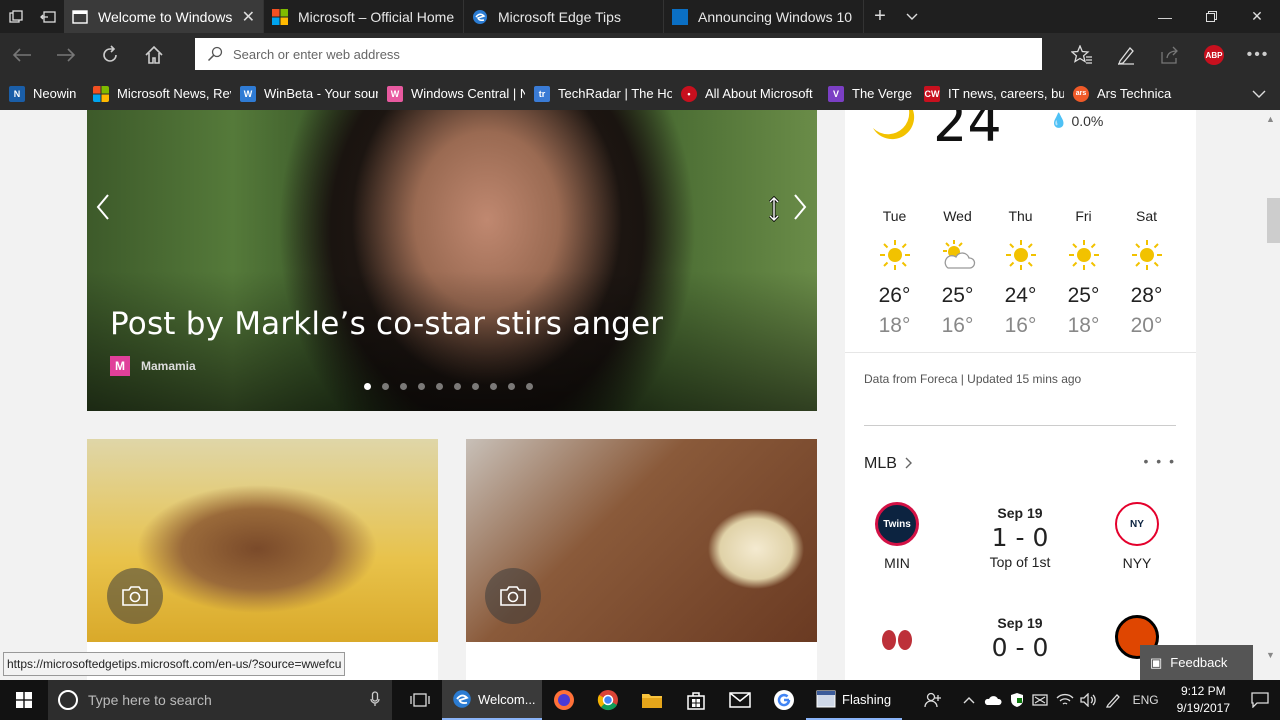 Image resolution: width=1280 pixels, height=720 pixels. What do you see at coordinates (46, 93) in the screenshot?
I see `favorite-neowin: N Neowin` at bounding box center [46, 93].